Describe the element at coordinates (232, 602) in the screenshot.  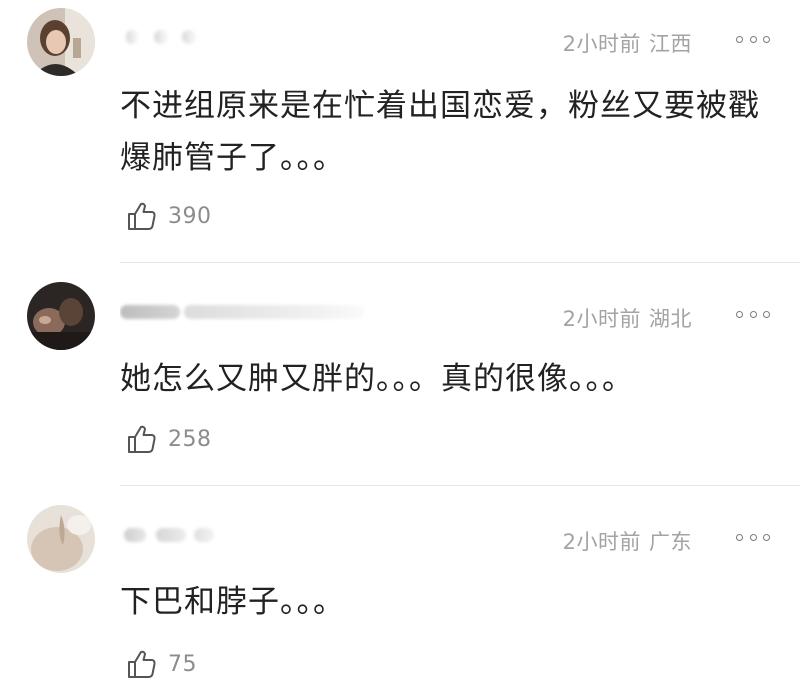
I see `comment-text: 下巴和脖子。。。` at that location.